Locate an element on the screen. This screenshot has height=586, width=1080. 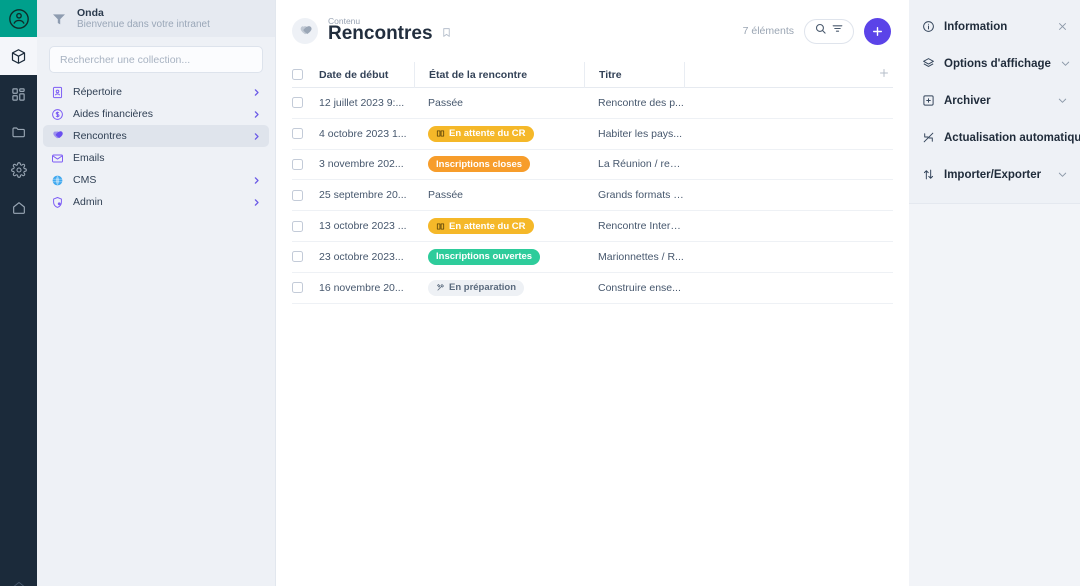
table-header-row: Date de début État de la rencontre Titre is located at coordinates (592, 74).